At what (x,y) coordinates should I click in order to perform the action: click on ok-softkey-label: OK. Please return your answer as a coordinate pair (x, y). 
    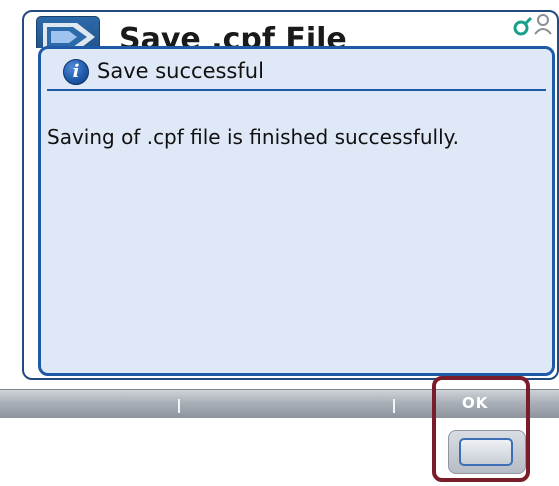
    Looking at the image, I should click on (475, 403).